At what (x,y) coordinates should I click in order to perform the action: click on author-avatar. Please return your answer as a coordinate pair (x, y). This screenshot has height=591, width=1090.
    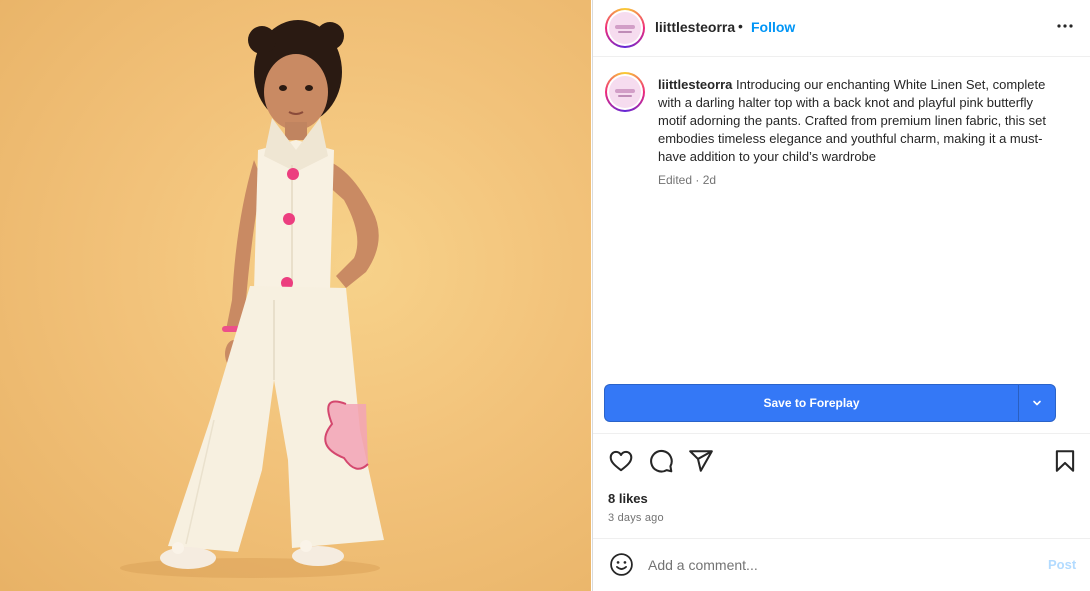
    Looking at the image, I should click on (625, 28).